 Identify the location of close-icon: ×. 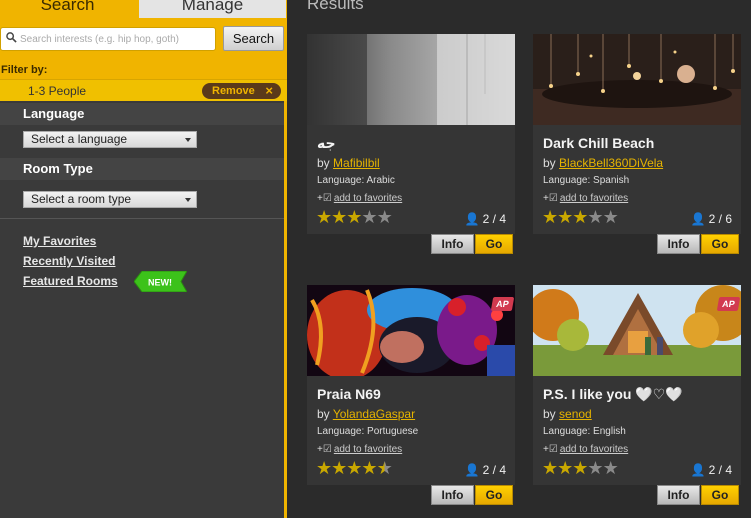
(269, 90).